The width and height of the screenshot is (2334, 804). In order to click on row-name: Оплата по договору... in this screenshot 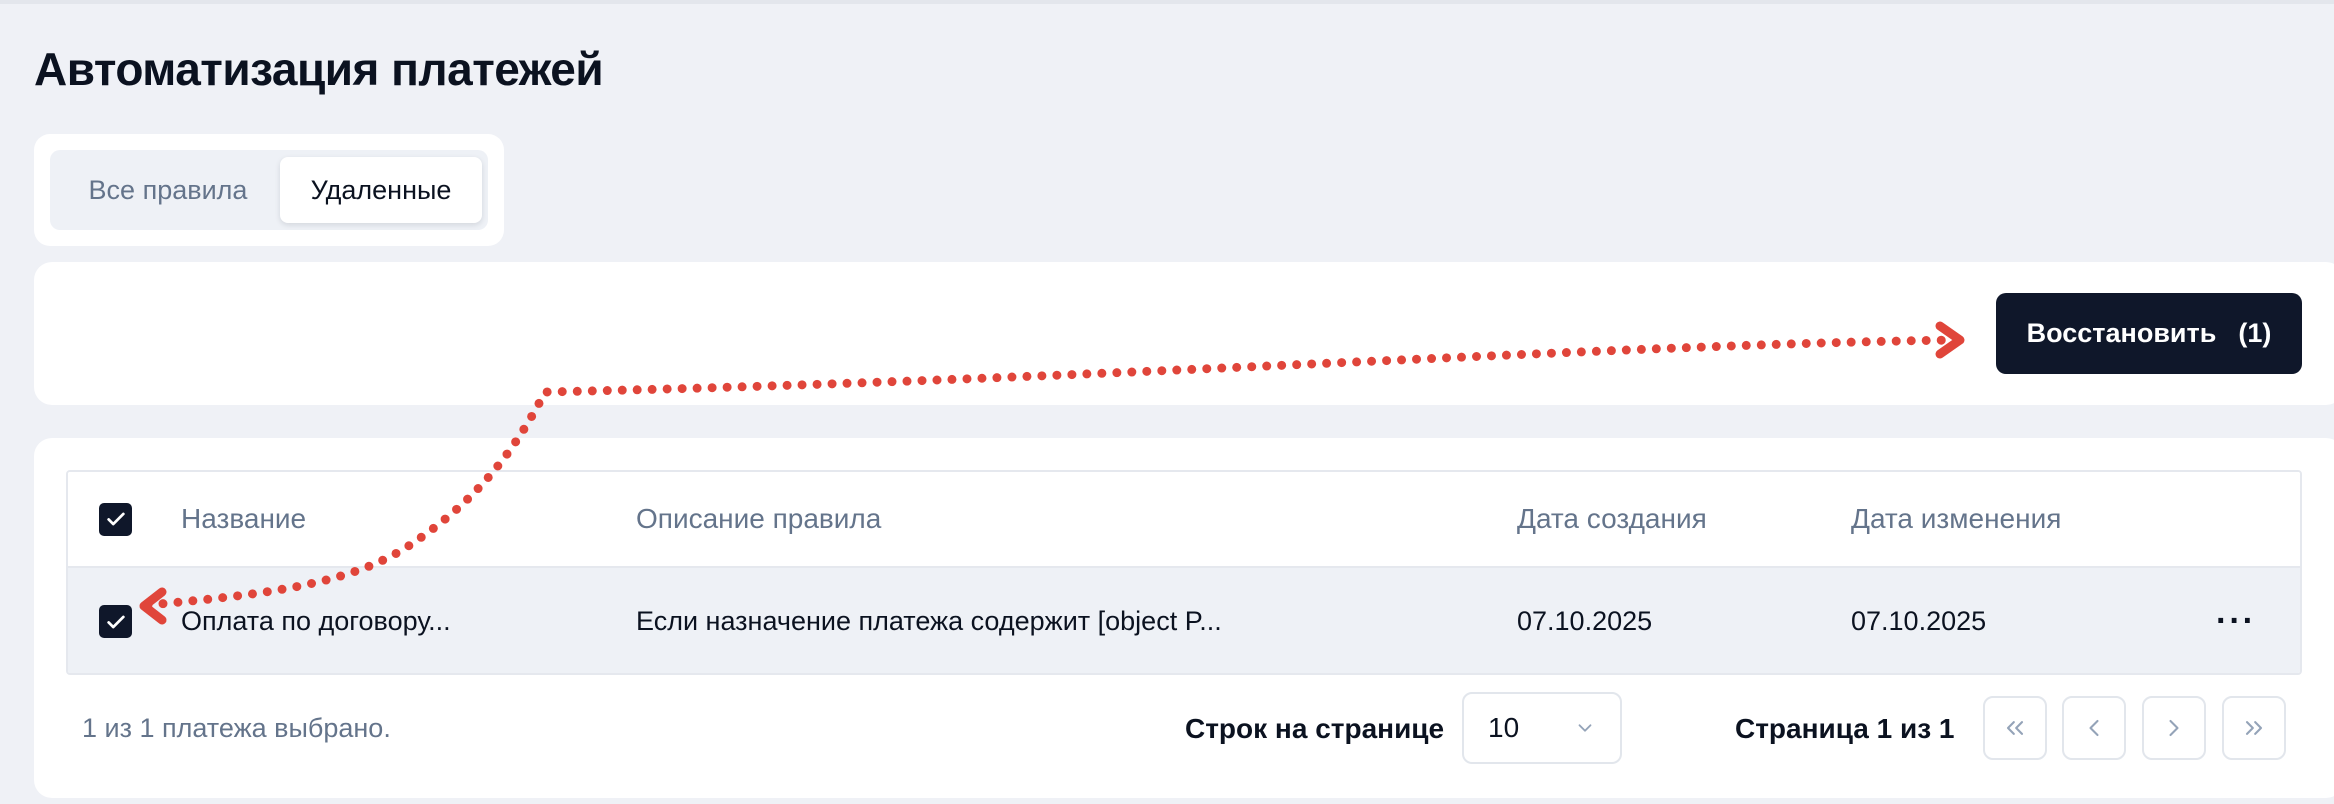, I will do `click(316, 621)`.